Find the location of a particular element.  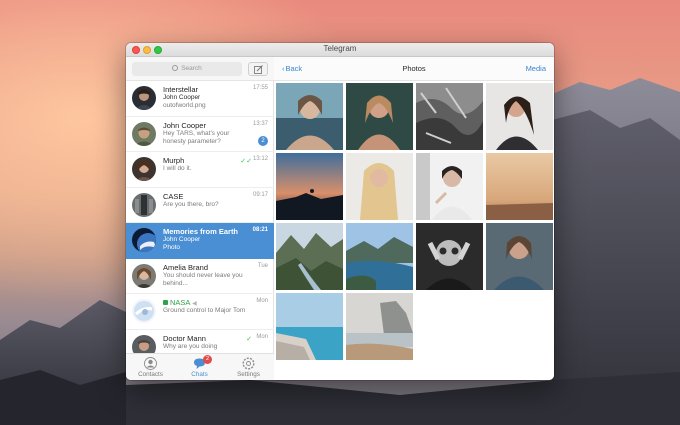

chat-preview: You should never leave you is located at coordinates (203, 275).